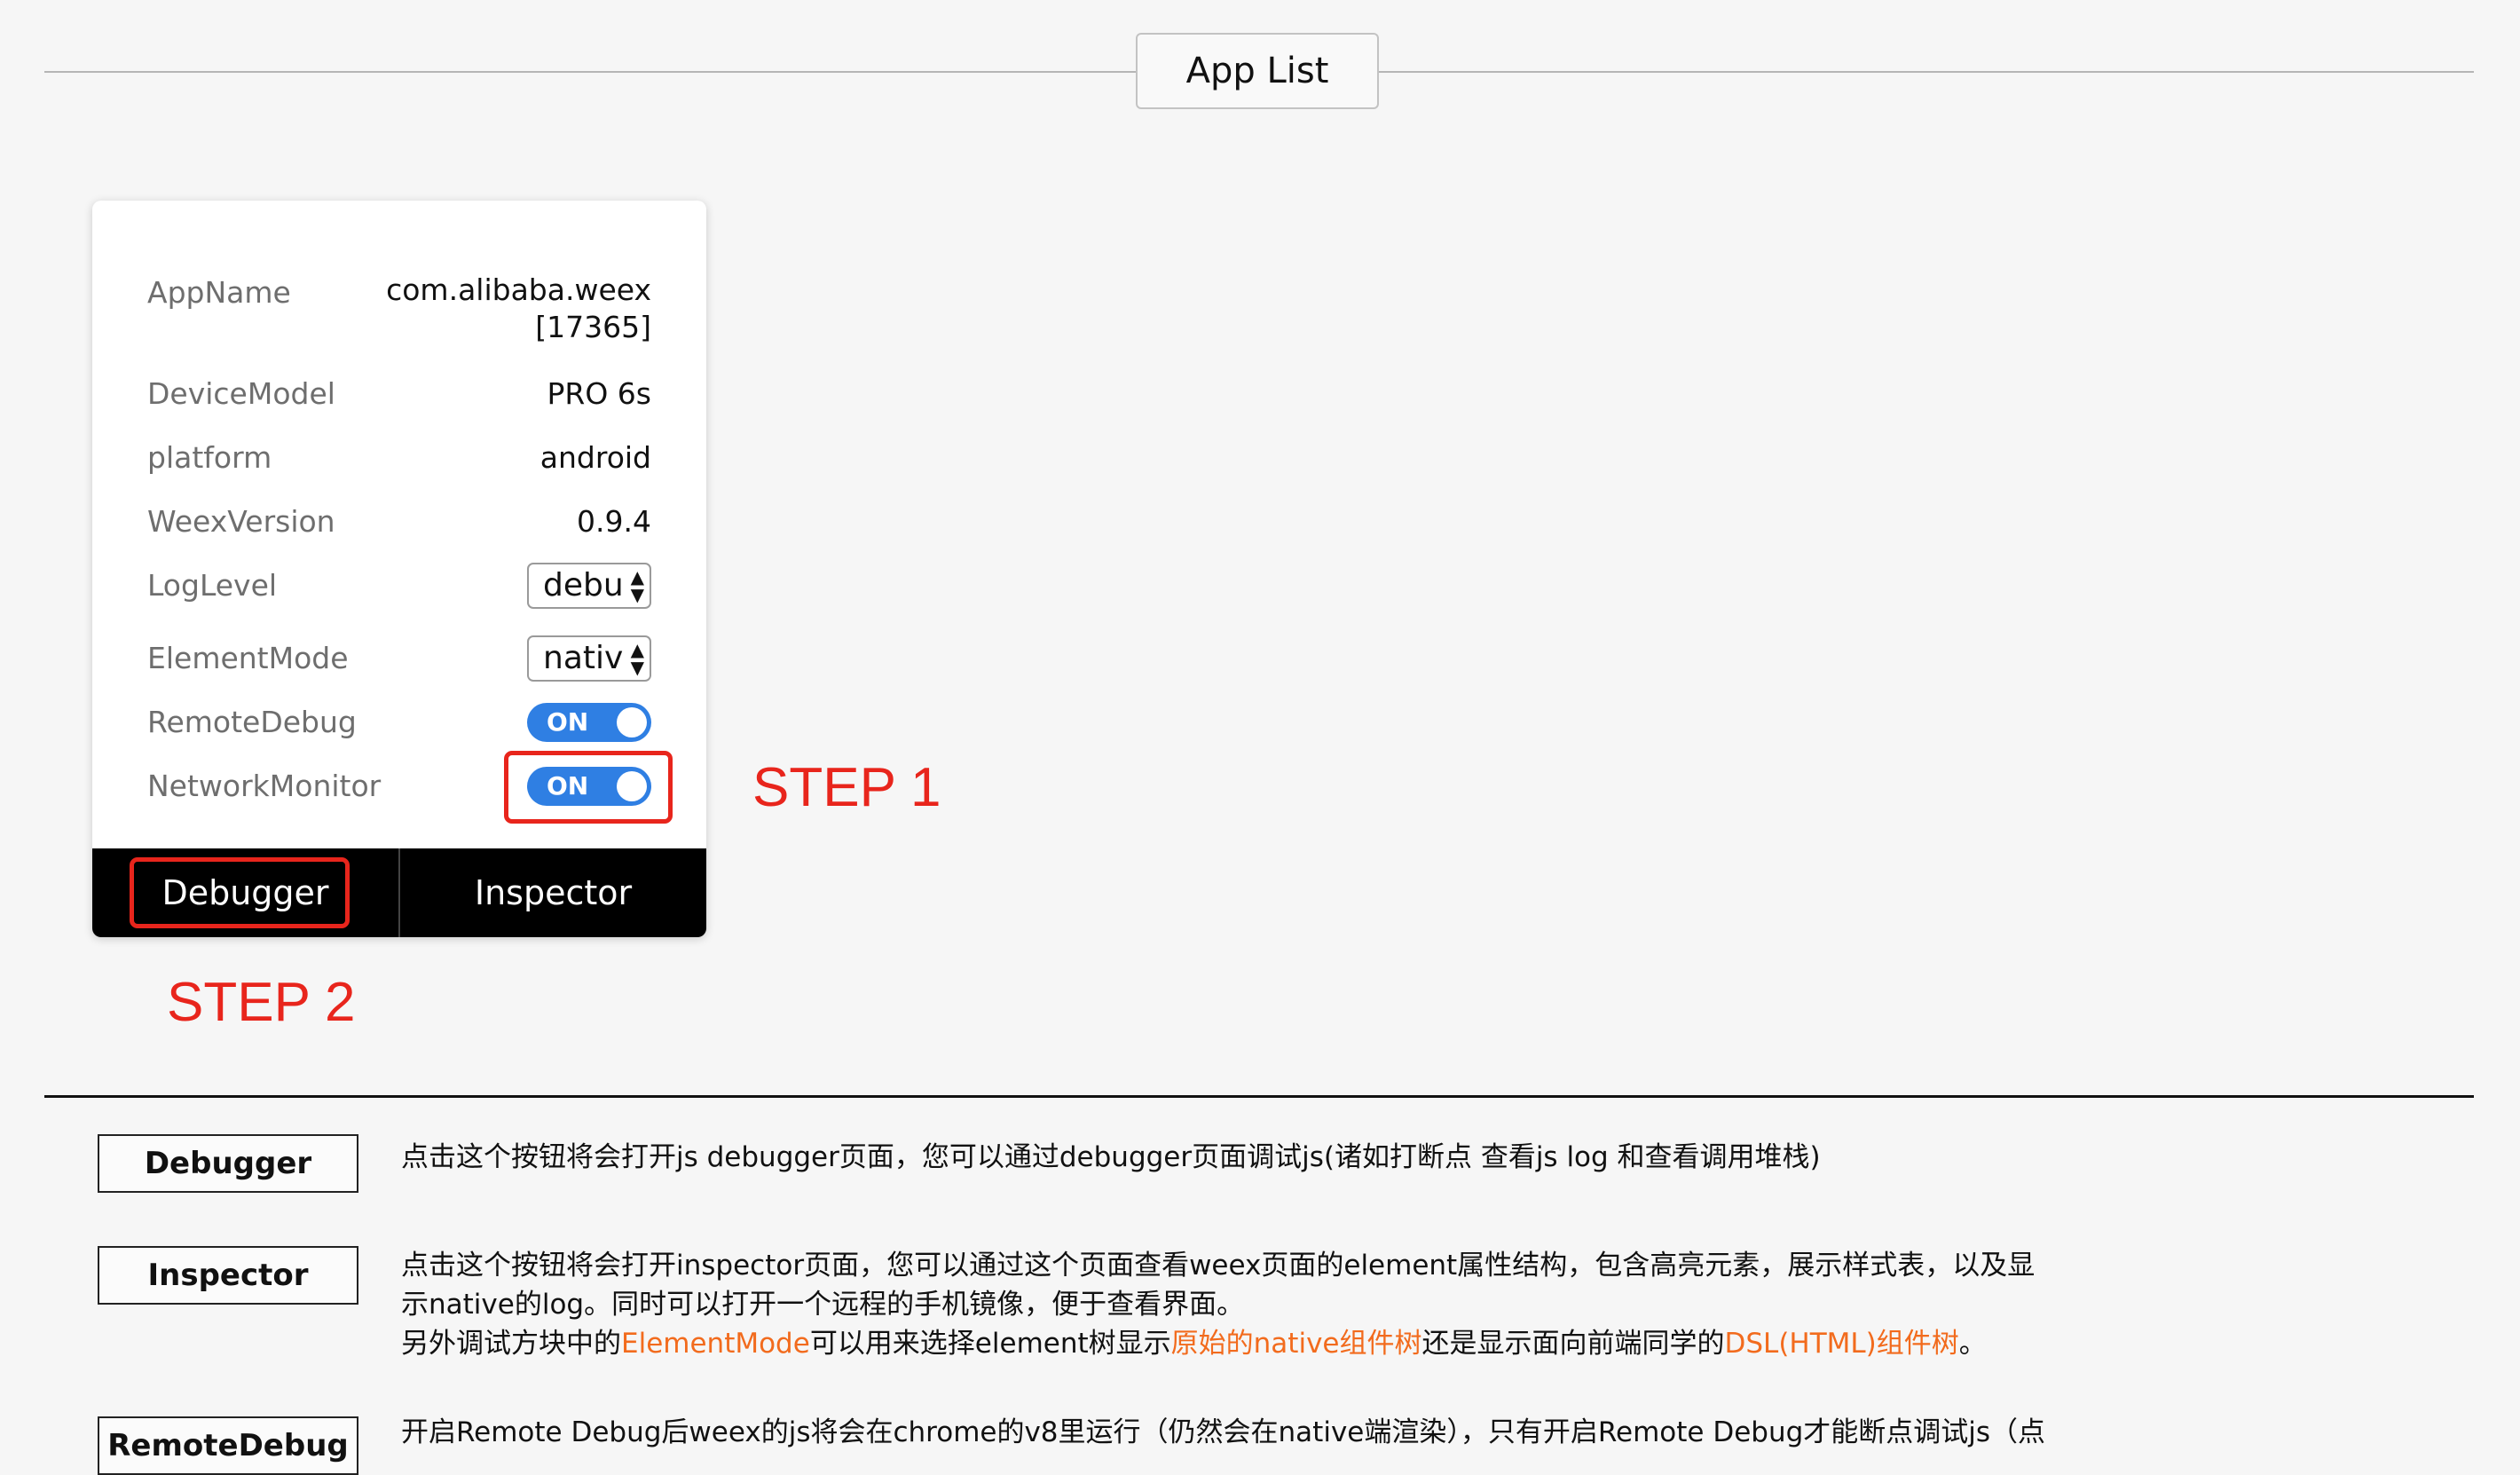  I want to click on line3-part-a: 另外调试方块中的, so click(511, 1344).